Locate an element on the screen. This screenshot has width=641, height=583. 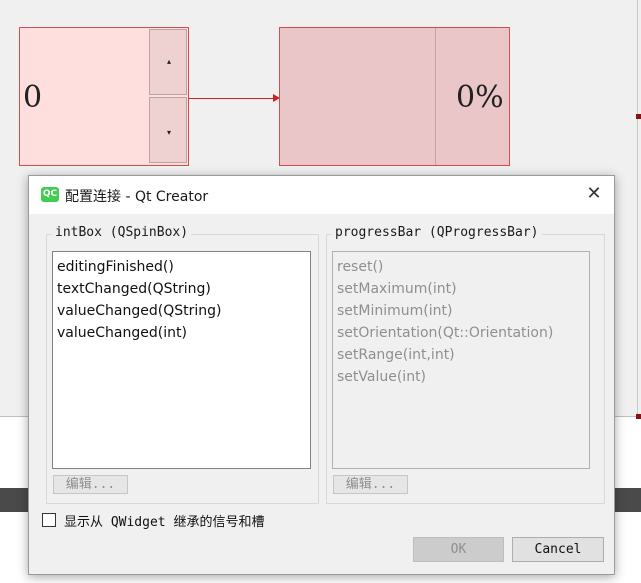
receiver-group-title: progressBar (QProgressBar) is located at coordinates (437, 232).